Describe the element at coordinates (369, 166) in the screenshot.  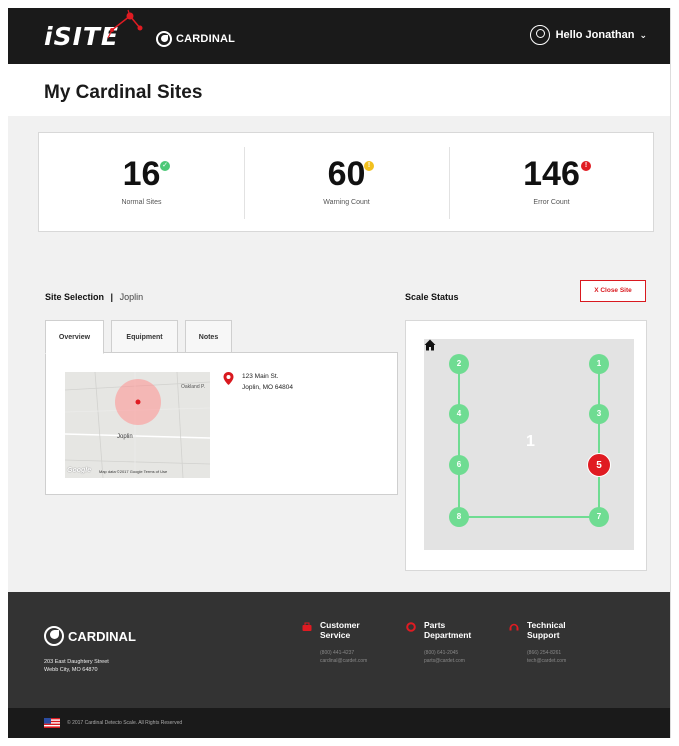
I see `warning-badge-icon: !` at that location.